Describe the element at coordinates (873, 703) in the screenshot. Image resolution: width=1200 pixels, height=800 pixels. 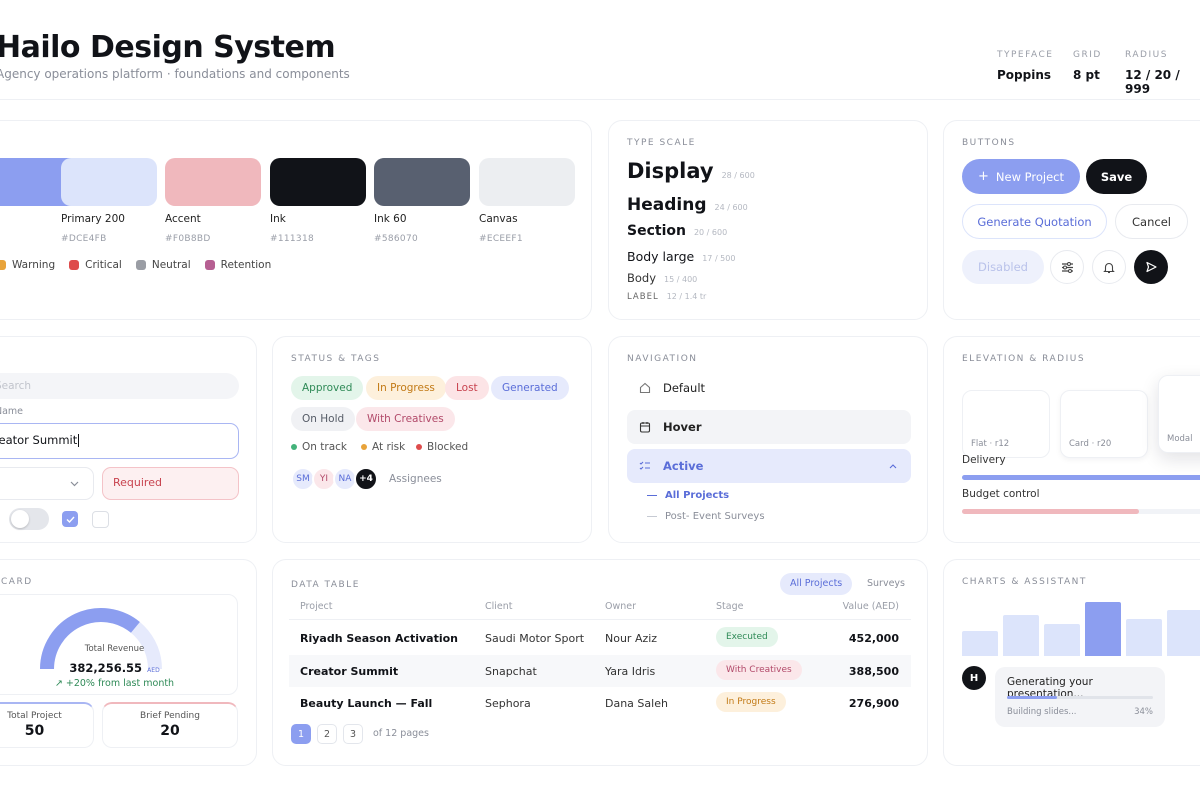
I see `cell-value: 276,900` at that location.